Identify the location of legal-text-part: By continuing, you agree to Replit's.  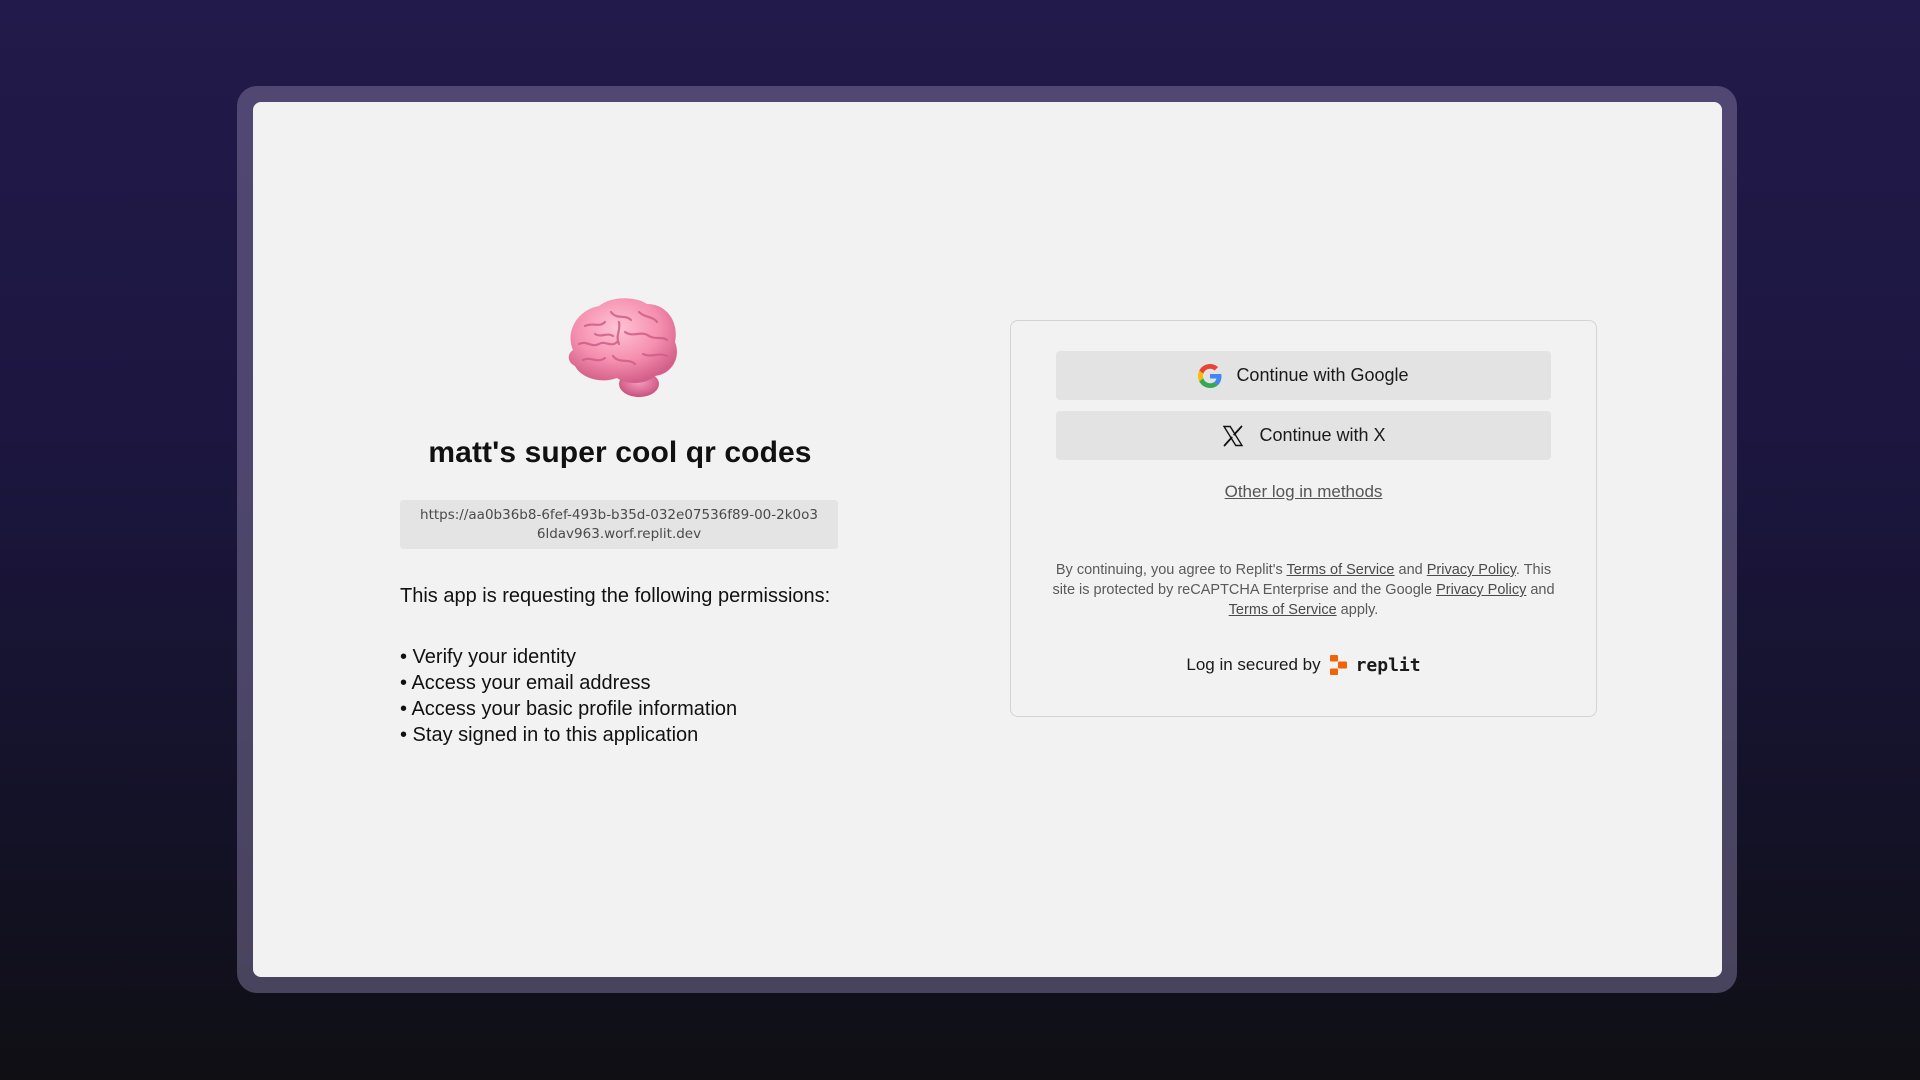
(1171, 570).